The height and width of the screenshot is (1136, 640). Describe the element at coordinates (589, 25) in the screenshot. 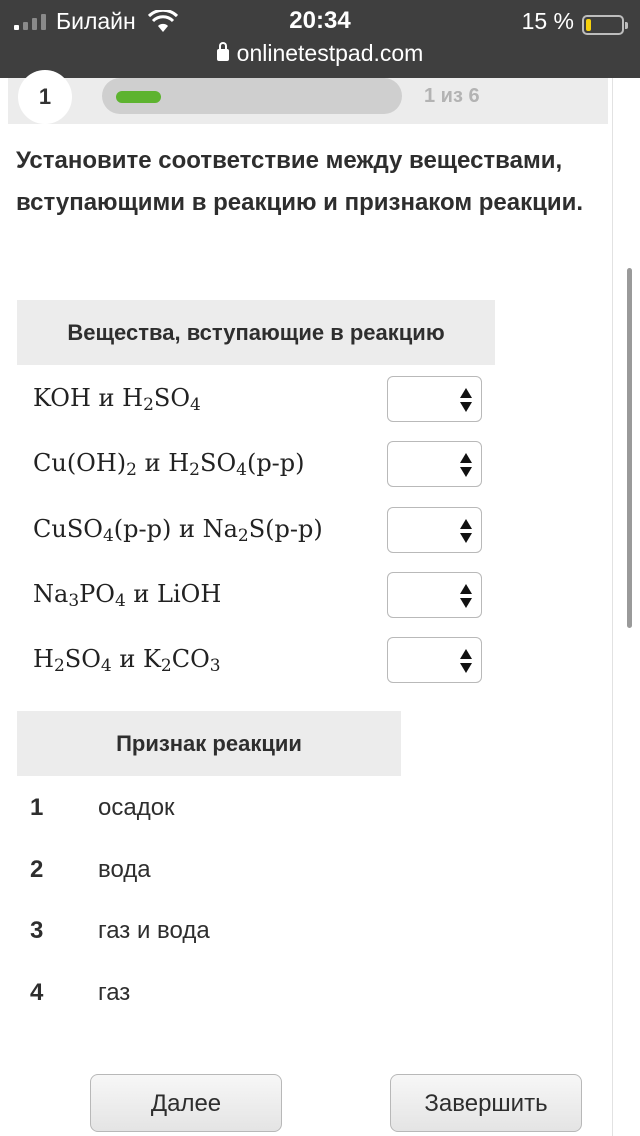

I see `battery-level` at that location.